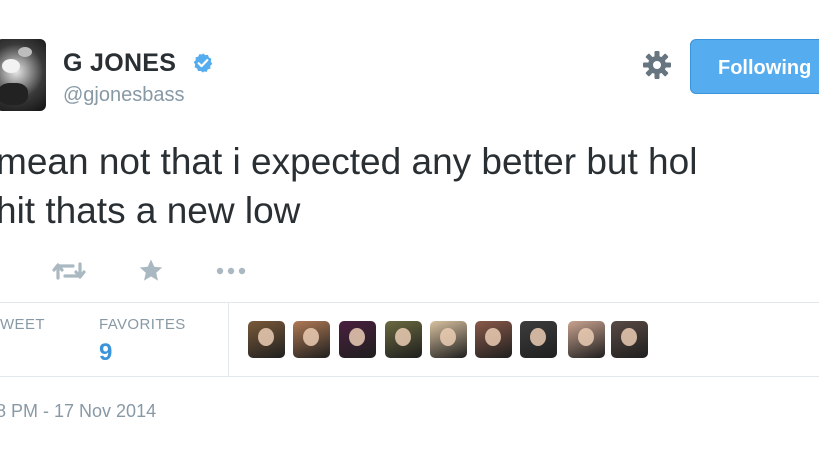 The width and height of the screenshot is (819, 452). Describe the element at coordinates (151, 271) in the screenshot. I see `star-icon` at that location.